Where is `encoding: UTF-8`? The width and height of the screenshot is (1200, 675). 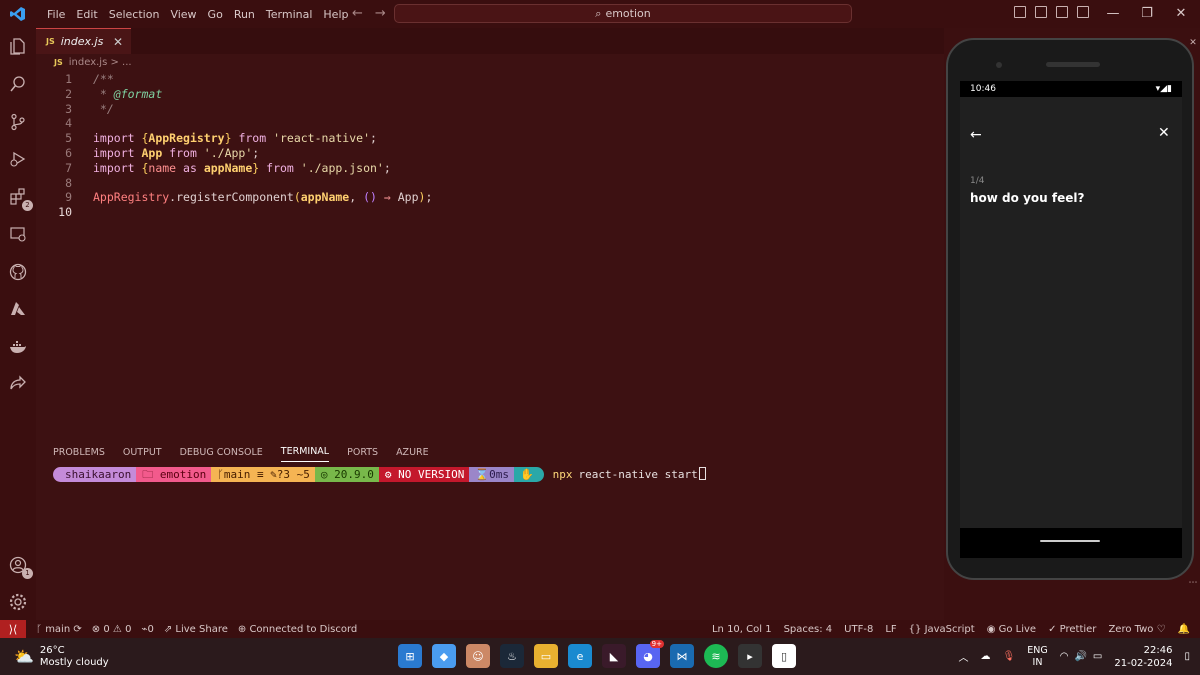
encoding: UTF-8 is located at coordinates (858, 629).